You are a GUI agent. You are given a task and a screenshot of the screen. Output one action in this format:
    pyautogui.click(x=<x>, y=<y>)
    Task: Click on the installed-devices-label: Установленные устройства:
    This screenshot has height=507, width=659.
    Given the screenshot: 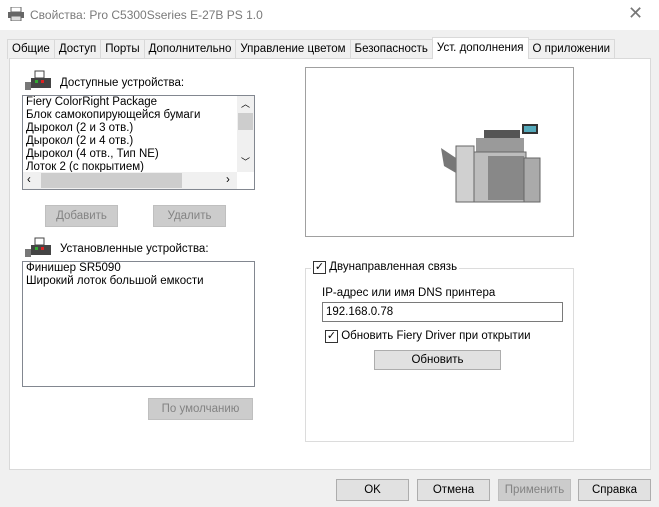 What is the action you would take?
    pyautogui.click(x=134, y=249)
    